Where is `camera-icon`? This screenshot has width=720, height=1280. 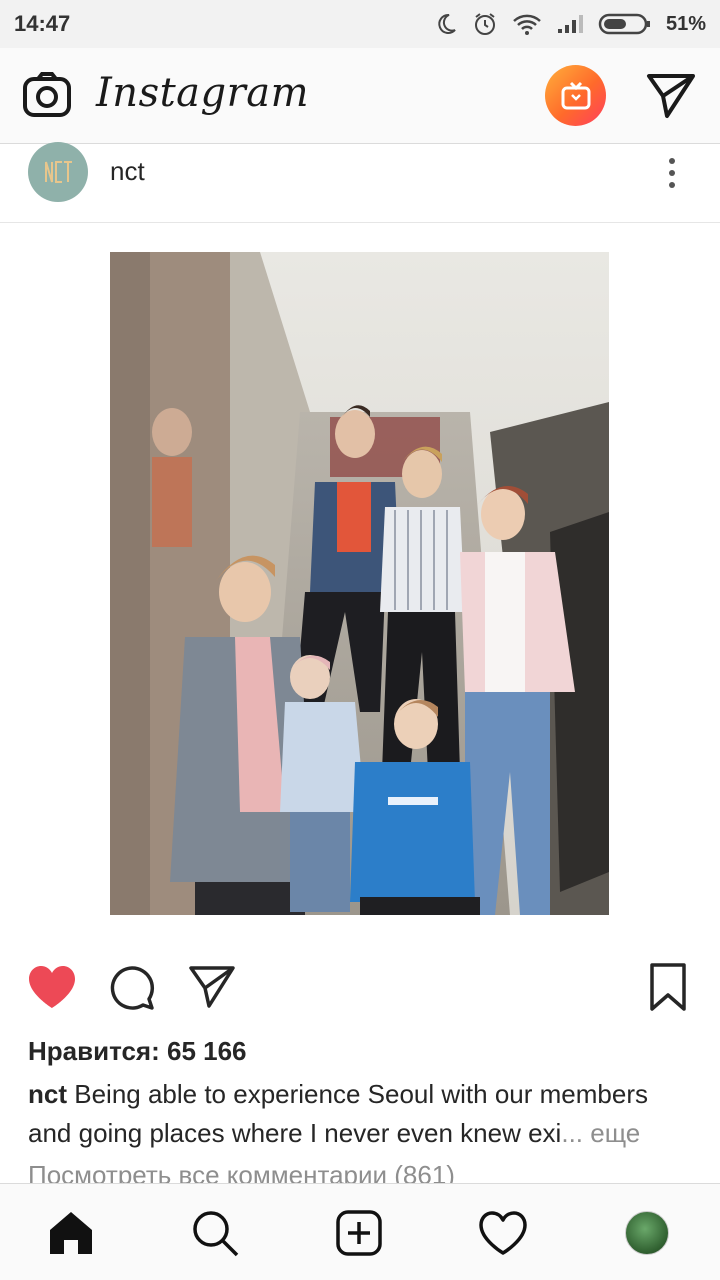
camera-icon is located at coordinates (47, 94).